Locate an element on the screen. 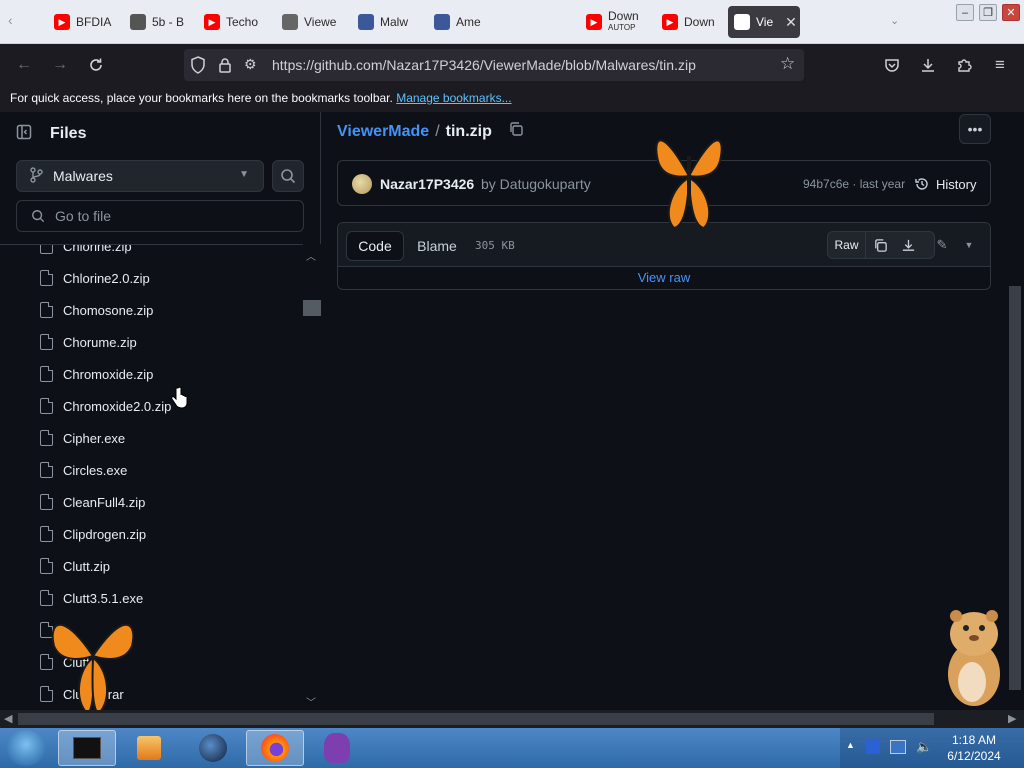 This screenshot has width=1024, height=768. close-tab-icon: ✕ is located at coordinates (791, 22).